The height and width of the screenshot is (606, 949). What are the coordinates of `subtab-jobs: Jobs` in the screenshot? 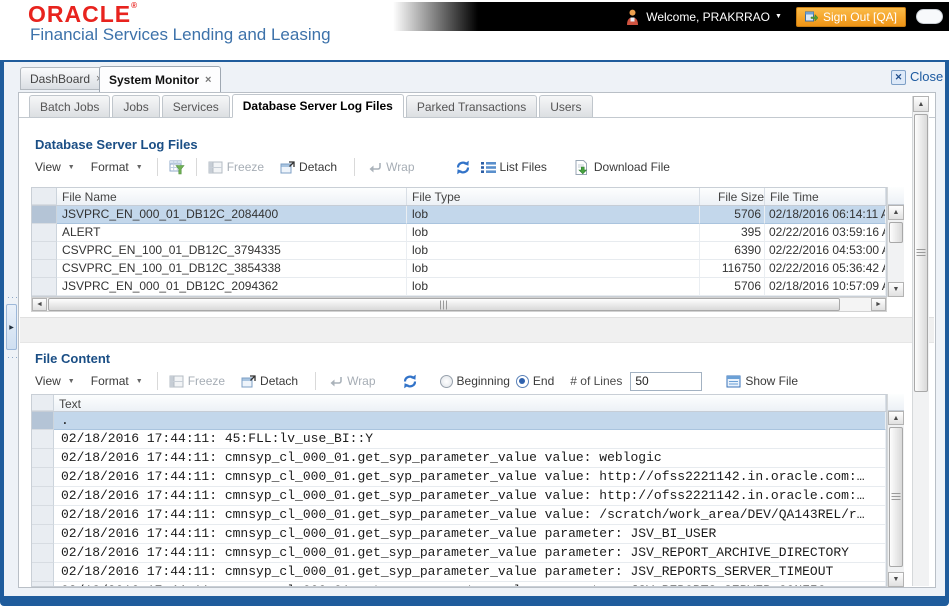 It's located at (136, 106).